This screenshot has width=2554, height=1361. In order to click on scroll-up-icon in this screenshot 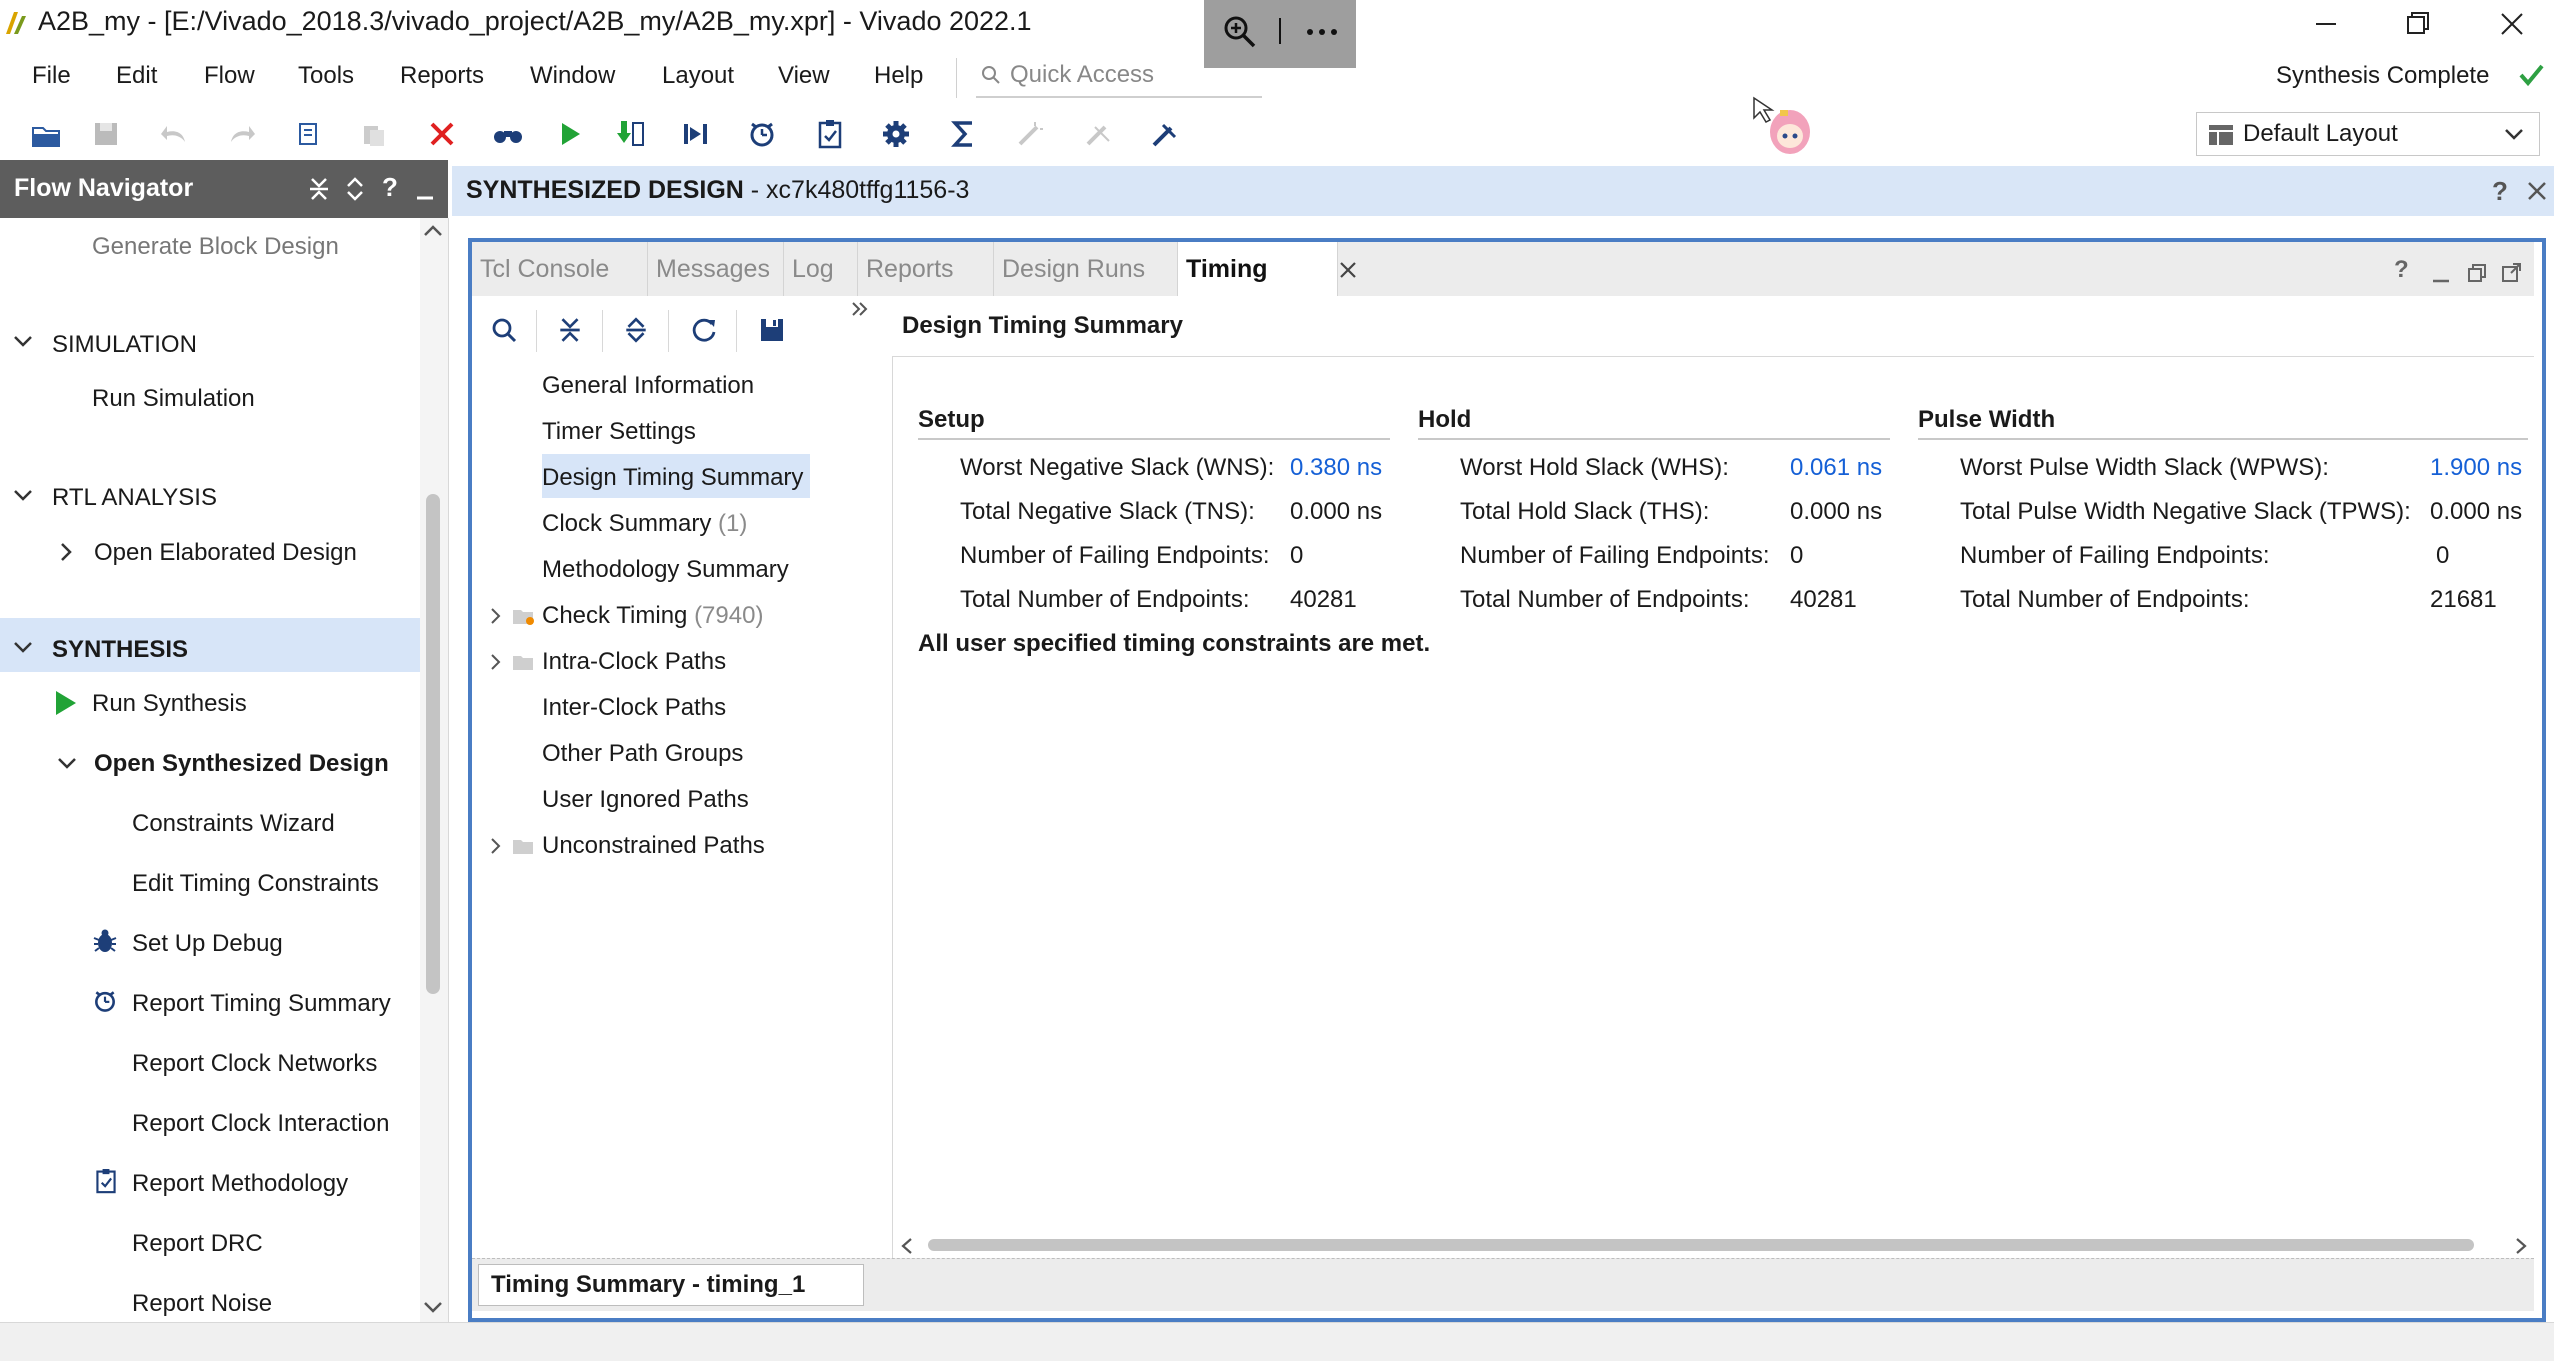, I will do `click(433, 230)`.